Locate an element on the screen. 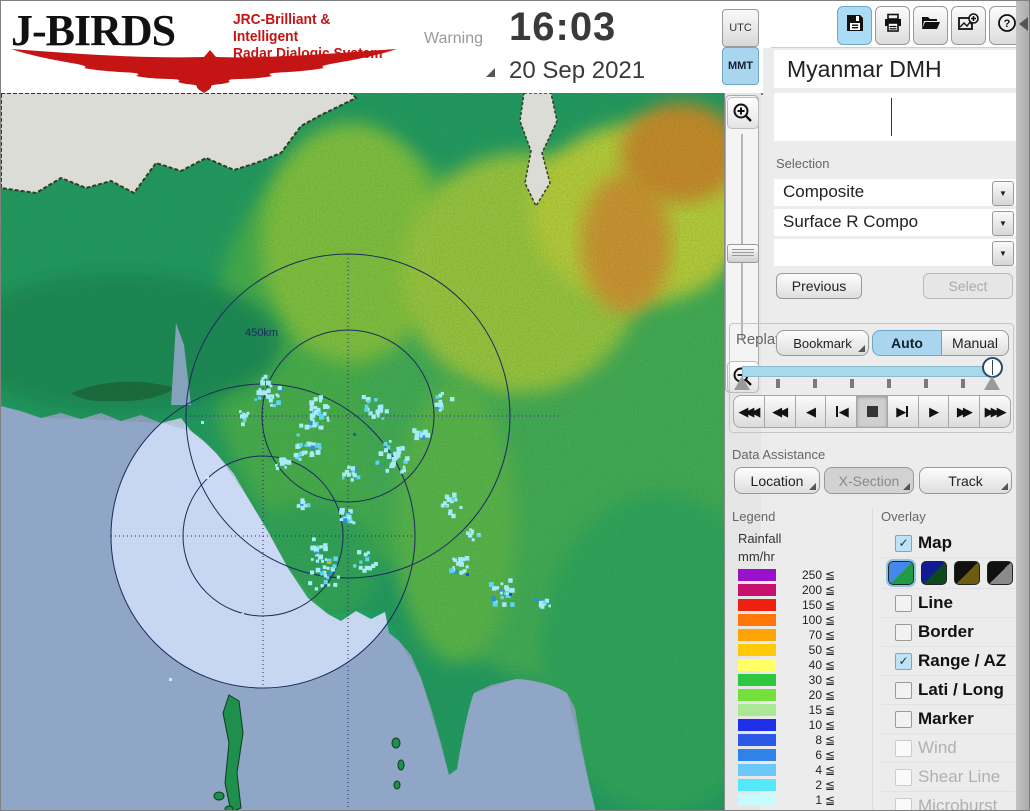 This screenshot has width=1030, height=811. legend-row: 8 ≦ is located at coordinates (793, 739).